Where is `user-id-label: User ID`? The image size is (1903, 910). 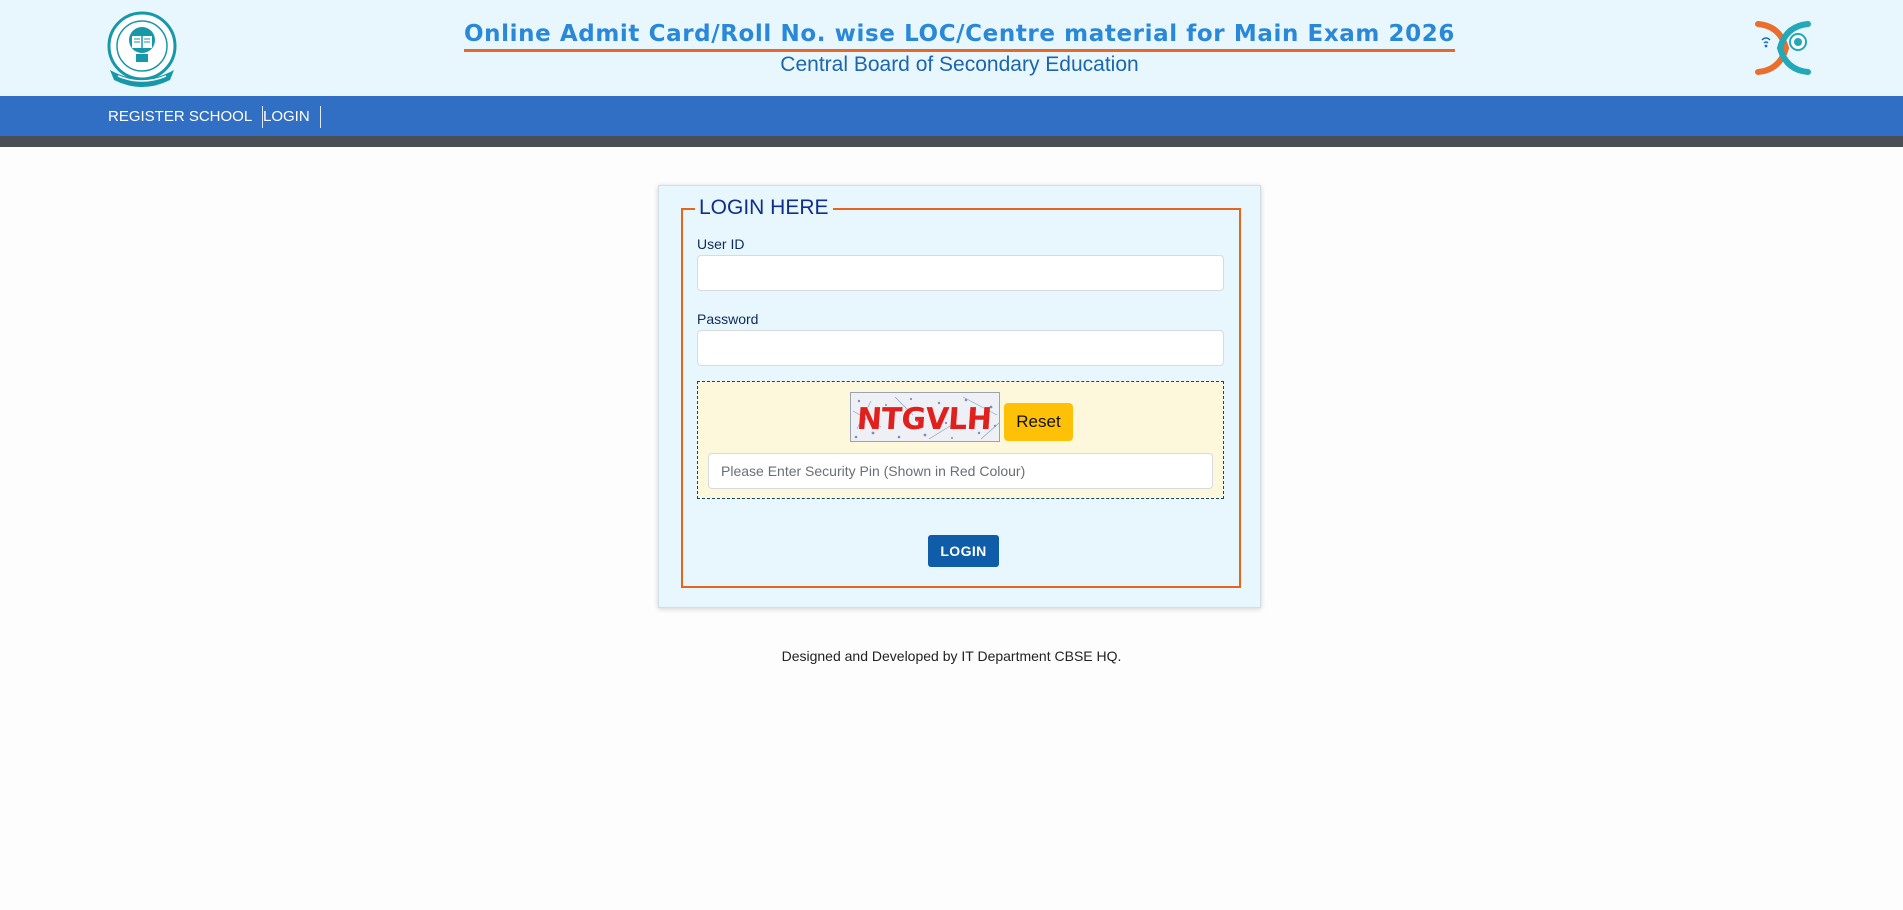 user-id-label: User ID is located at coordinates (721, 244).